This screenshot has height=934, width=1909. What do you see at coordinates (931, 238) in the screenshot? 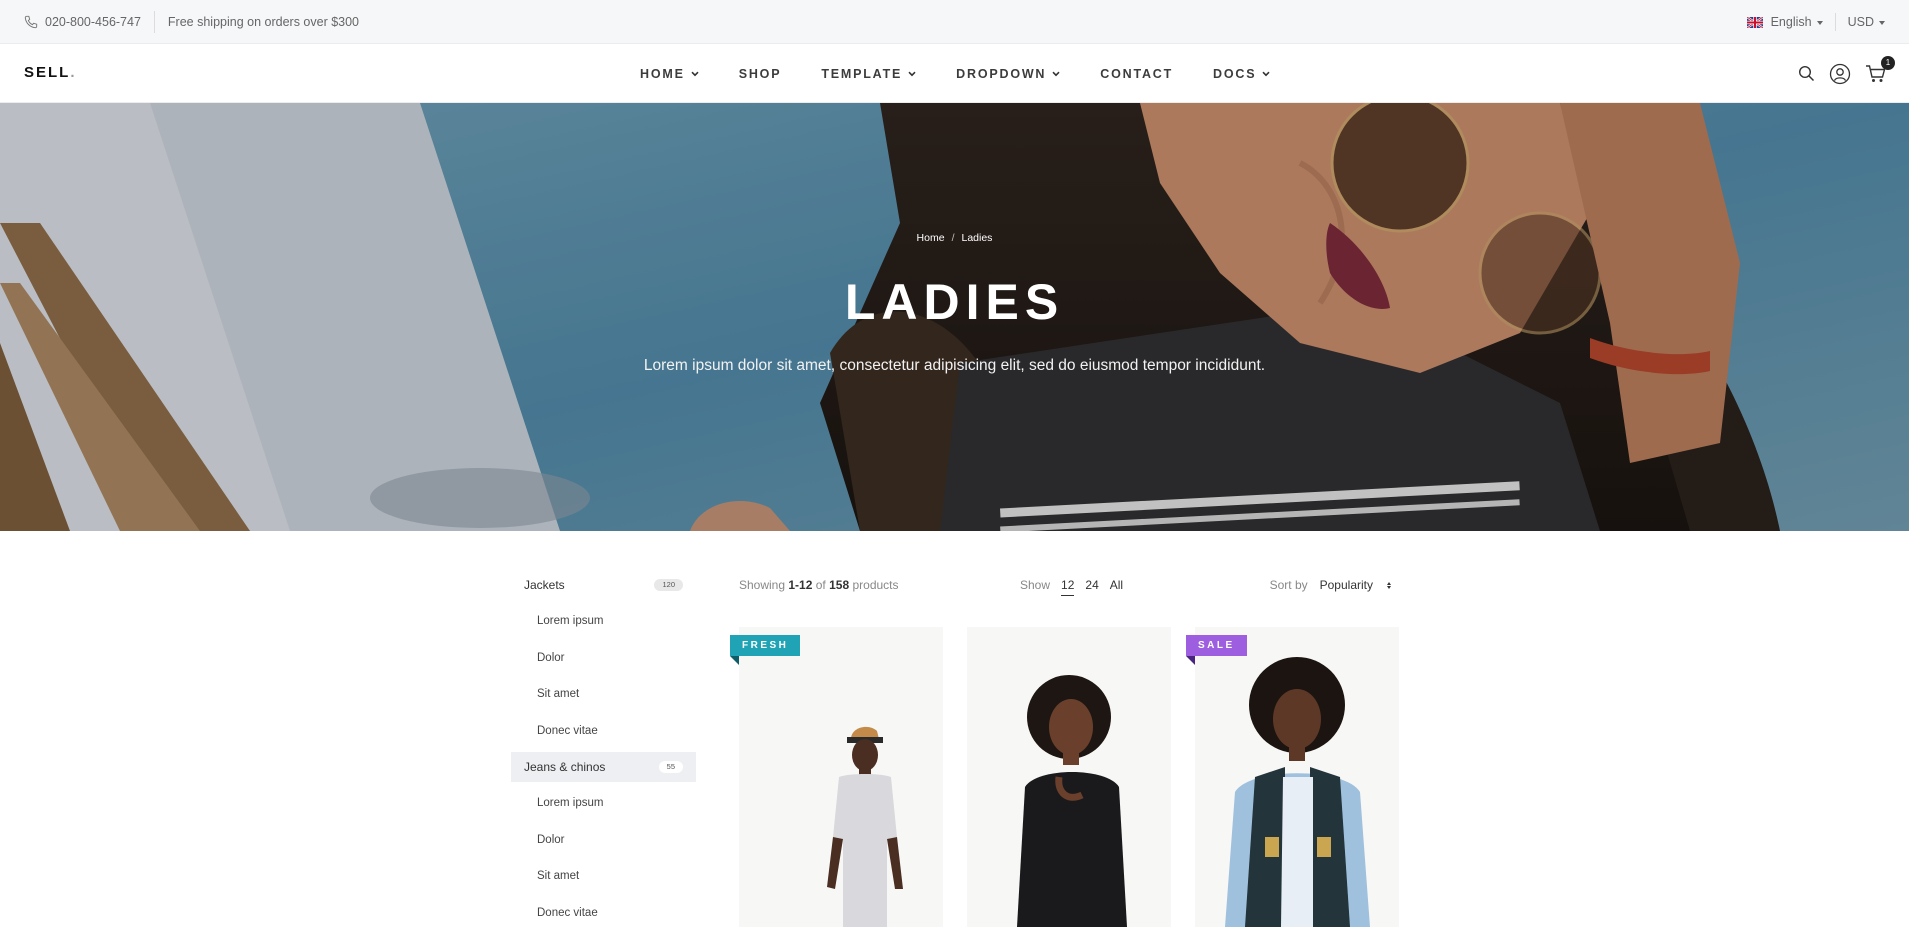
I see `breadcrumb-home-link: Home` at bounding box center [931, 238].